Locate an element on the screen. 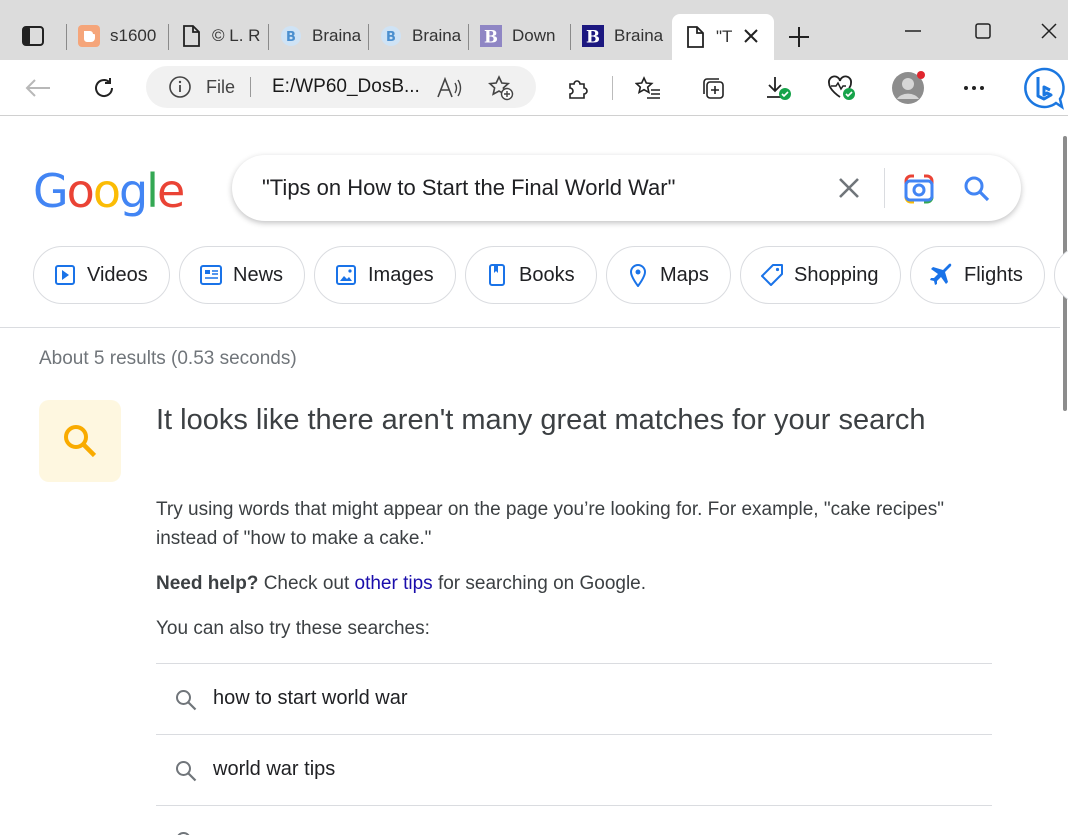 The height and width of the screenshot is (835, 1068). read-aloud-button is located at coordinates (449, 88).